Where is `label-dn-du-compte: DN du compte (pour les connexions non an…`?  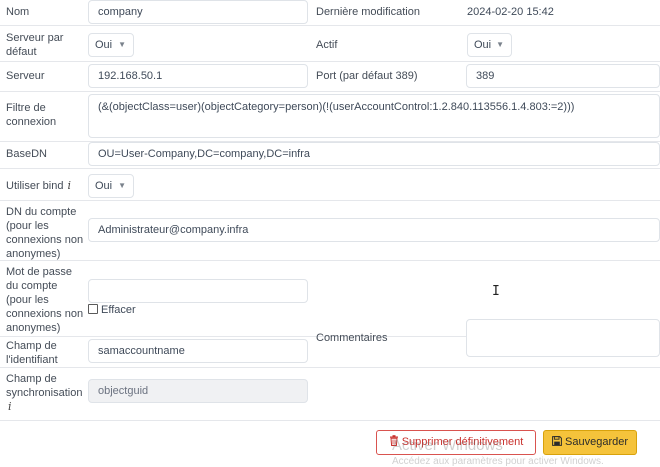
label-dn-du-compte: DN du compte (pour les connexions non an… is located at coordinates (45, 233).